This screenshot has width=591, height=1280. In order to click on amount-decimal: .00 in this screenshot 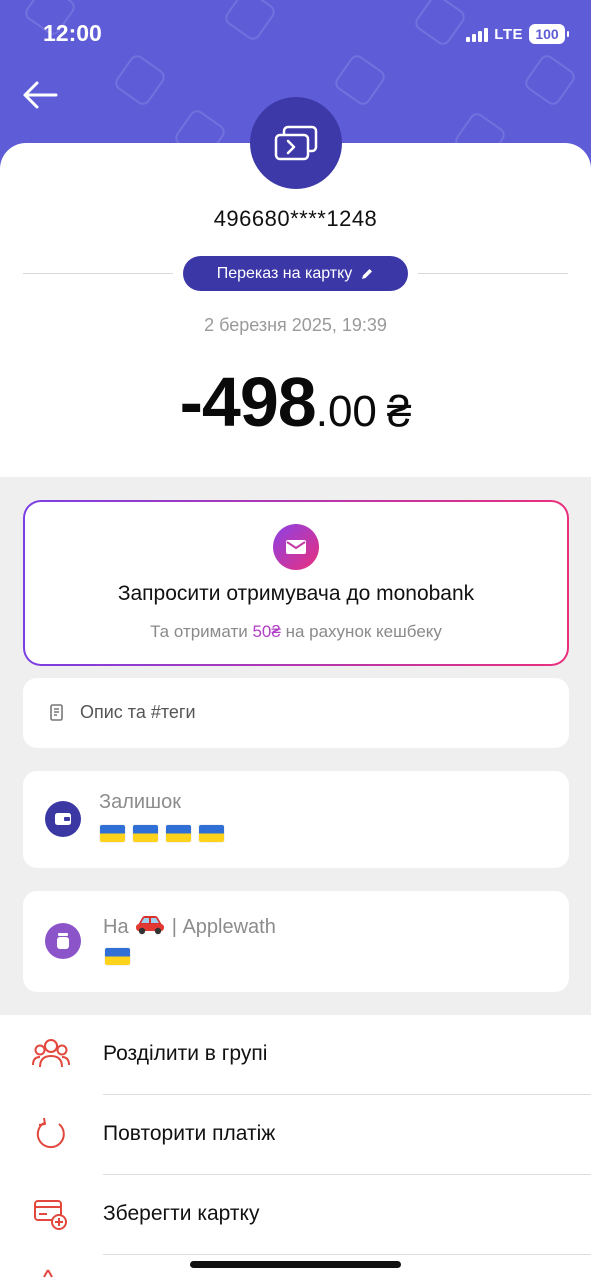, I will do `click(346, 411)`.